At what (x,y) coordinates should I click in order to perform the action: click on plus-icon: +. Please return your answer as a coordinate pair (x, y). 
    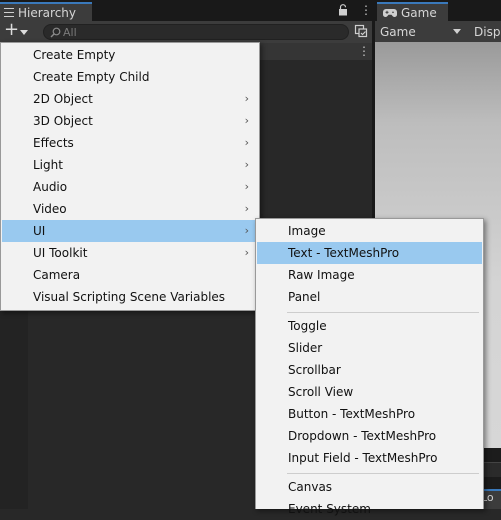
    Looking at the image, I should click on (12, 29).